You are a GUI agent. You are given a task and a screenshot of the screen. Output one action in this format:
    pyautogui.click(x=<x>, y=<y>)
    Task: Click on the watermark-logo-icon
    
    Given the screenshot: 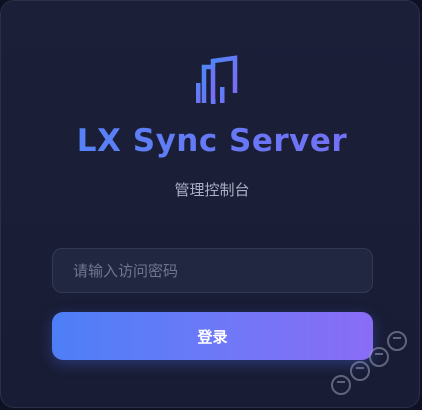 What is the action you would take?
    pyautogui.click(x=369, y=363)
    